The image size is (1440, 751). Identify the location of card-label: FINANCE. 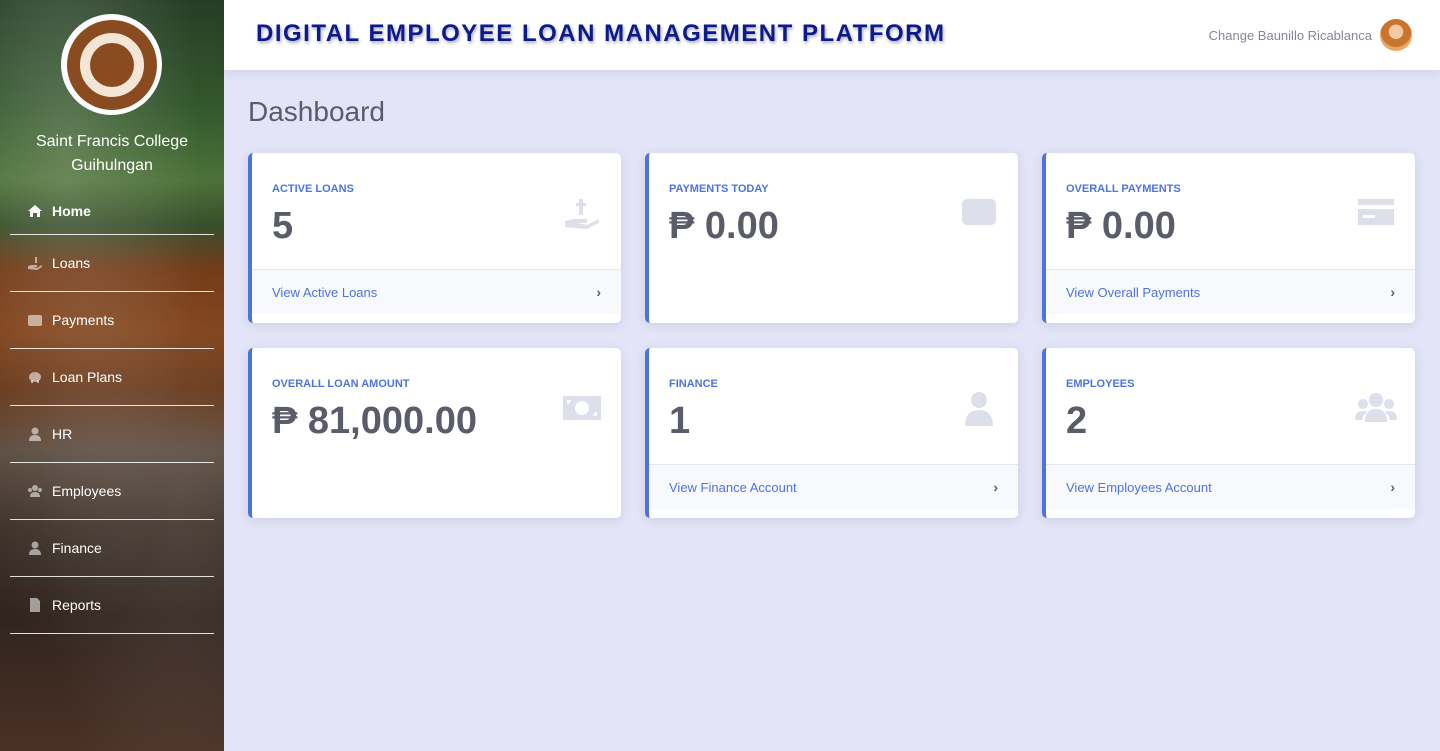
(693, 384).